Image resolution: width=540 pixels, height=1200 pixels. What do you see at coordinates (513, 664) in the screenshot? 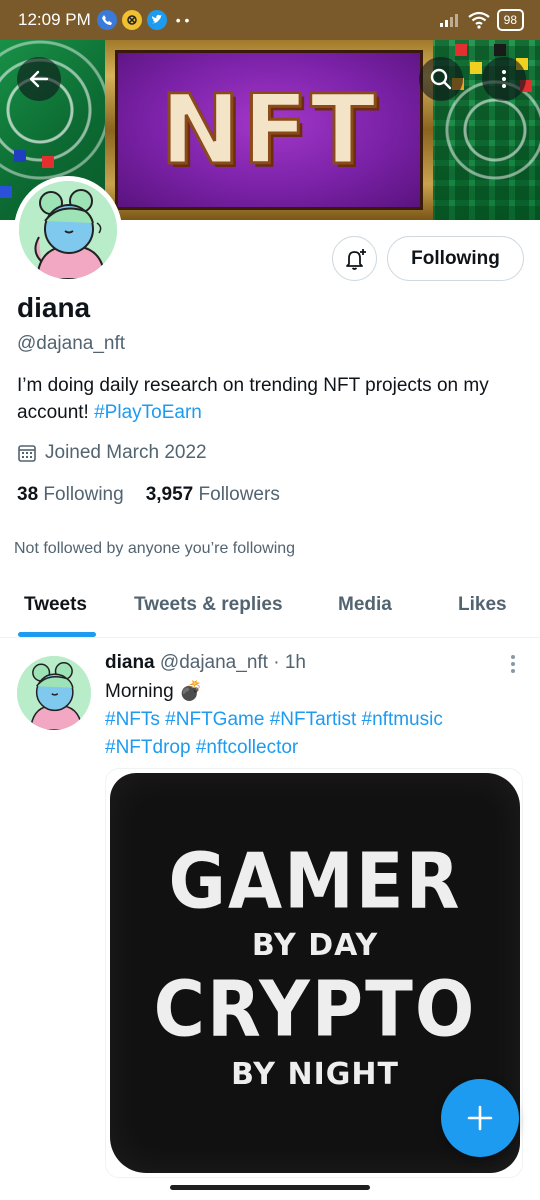
I see `tweet-more-button` at bounding box center [513, 664].